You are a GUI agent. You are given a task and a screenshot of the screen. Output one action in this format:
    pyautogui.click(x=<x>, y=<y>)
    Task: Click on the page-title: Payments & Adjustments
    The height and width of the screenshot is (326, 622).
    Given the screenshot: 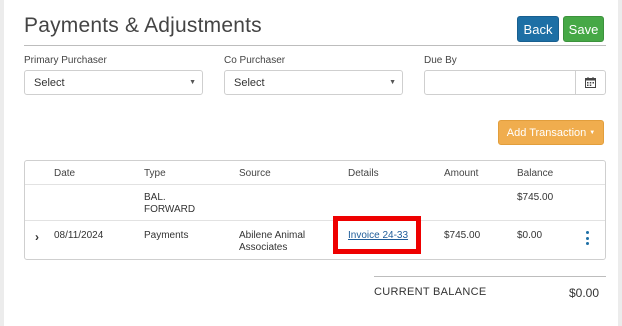 What is the action you would take?
    pyautogui.click(x=143, y=25)
    